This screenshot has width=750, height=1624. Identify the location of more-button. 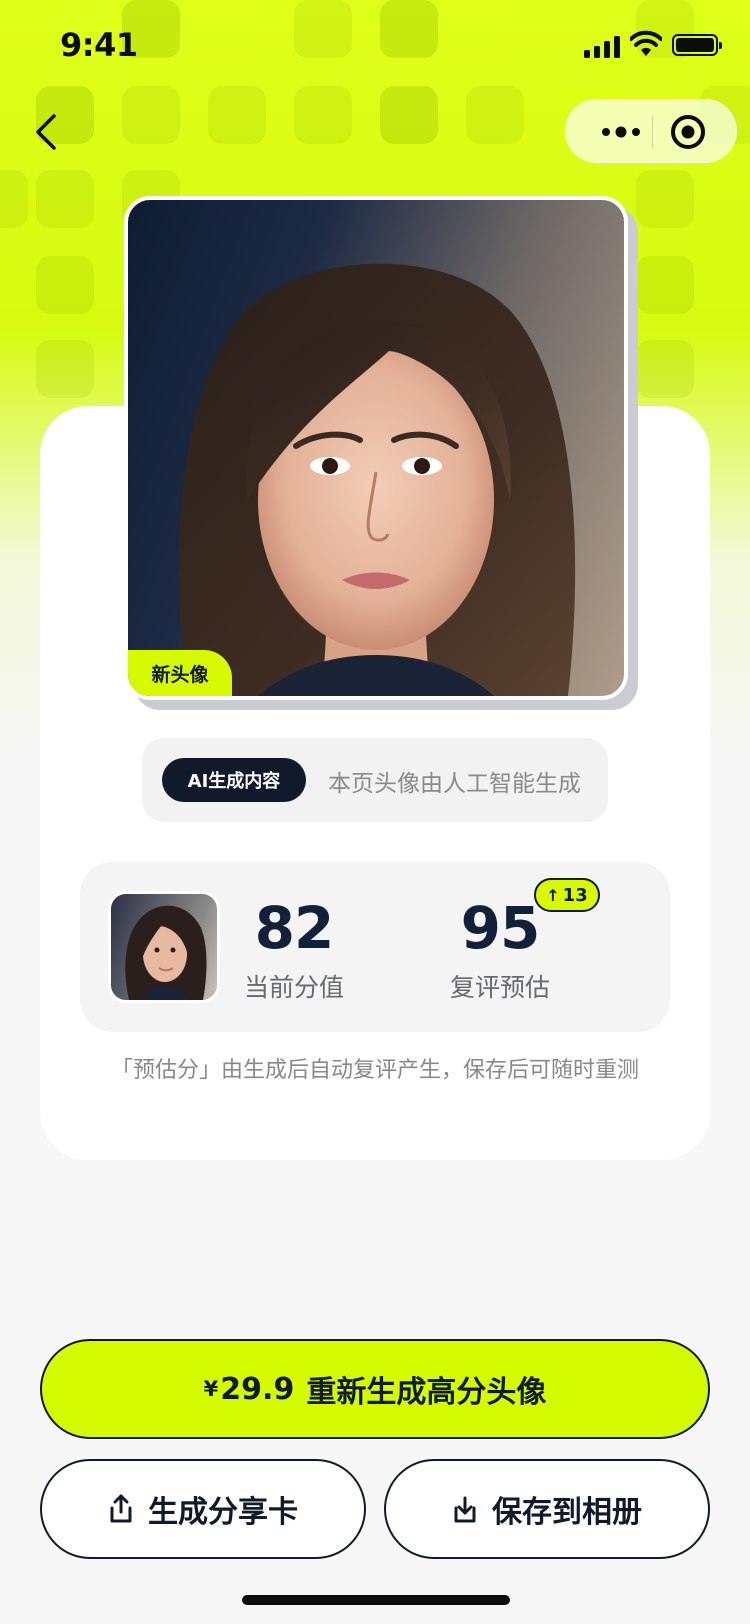
(621, 132).